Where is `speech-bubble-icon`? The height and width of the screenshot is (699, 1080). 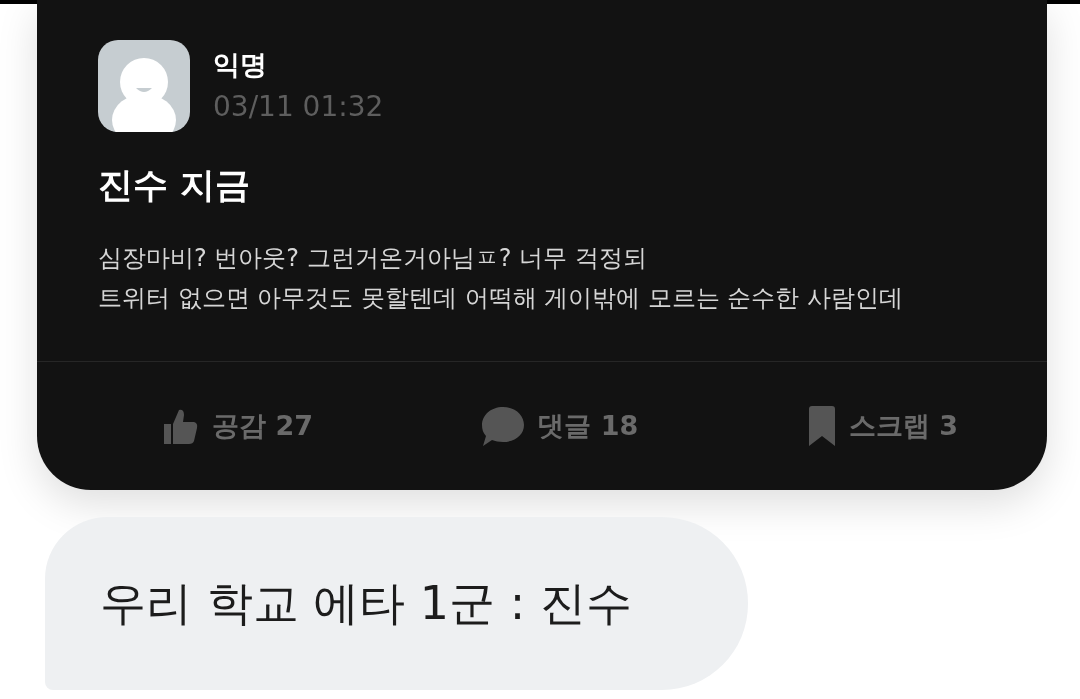 speech-bubble-icon is located at coordinates (503, 426).